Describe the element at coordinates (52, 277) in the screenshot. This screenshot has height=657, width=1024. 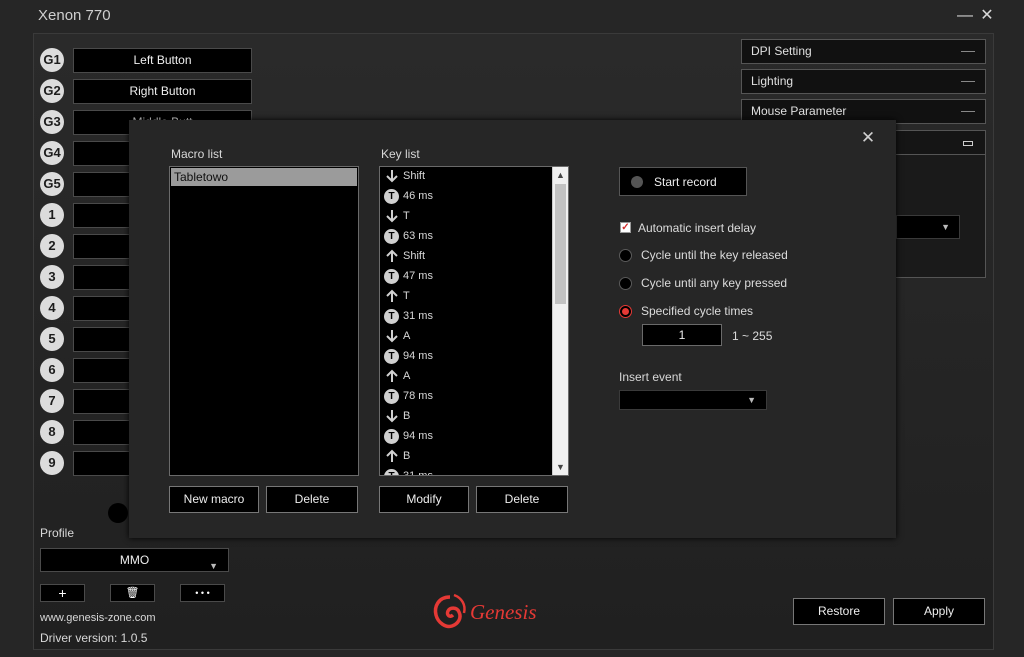
I see `key-badge: 3` at that location.